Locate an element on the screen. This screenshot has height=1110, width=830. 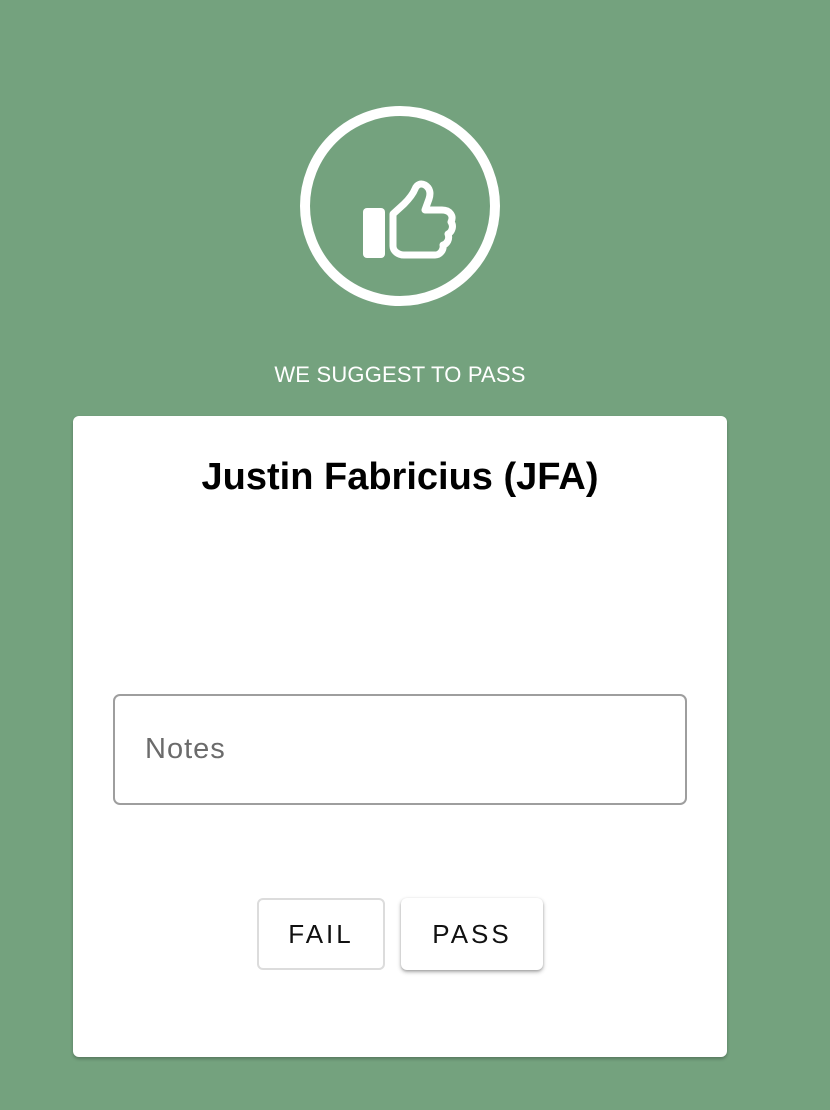
pass-button: PASS is located at coordinates (472, 934).